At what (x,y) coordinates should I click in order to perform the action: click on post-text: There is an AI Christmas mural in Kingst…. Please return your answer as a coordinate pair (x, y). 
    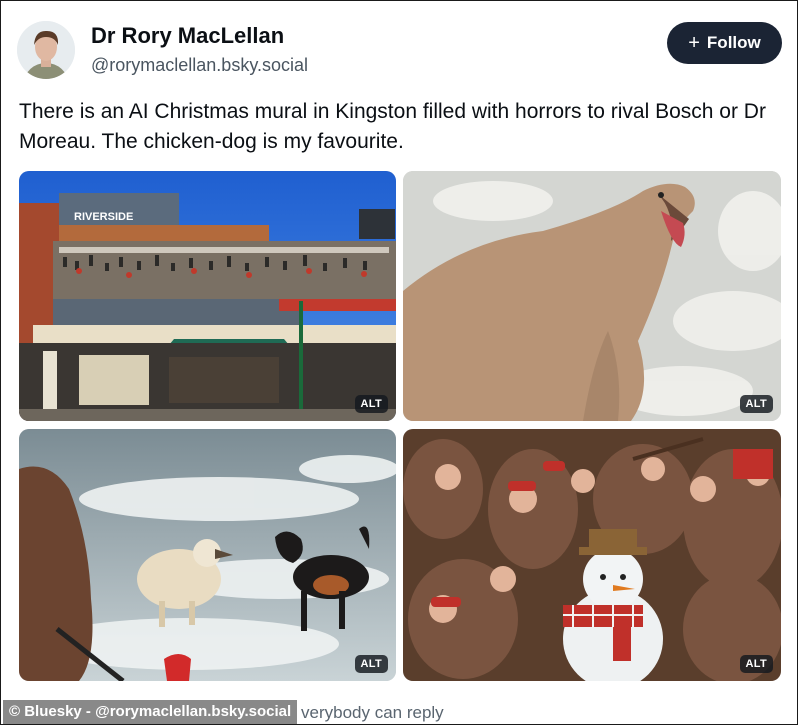
    Looking at the image, I should click on (392, 126).